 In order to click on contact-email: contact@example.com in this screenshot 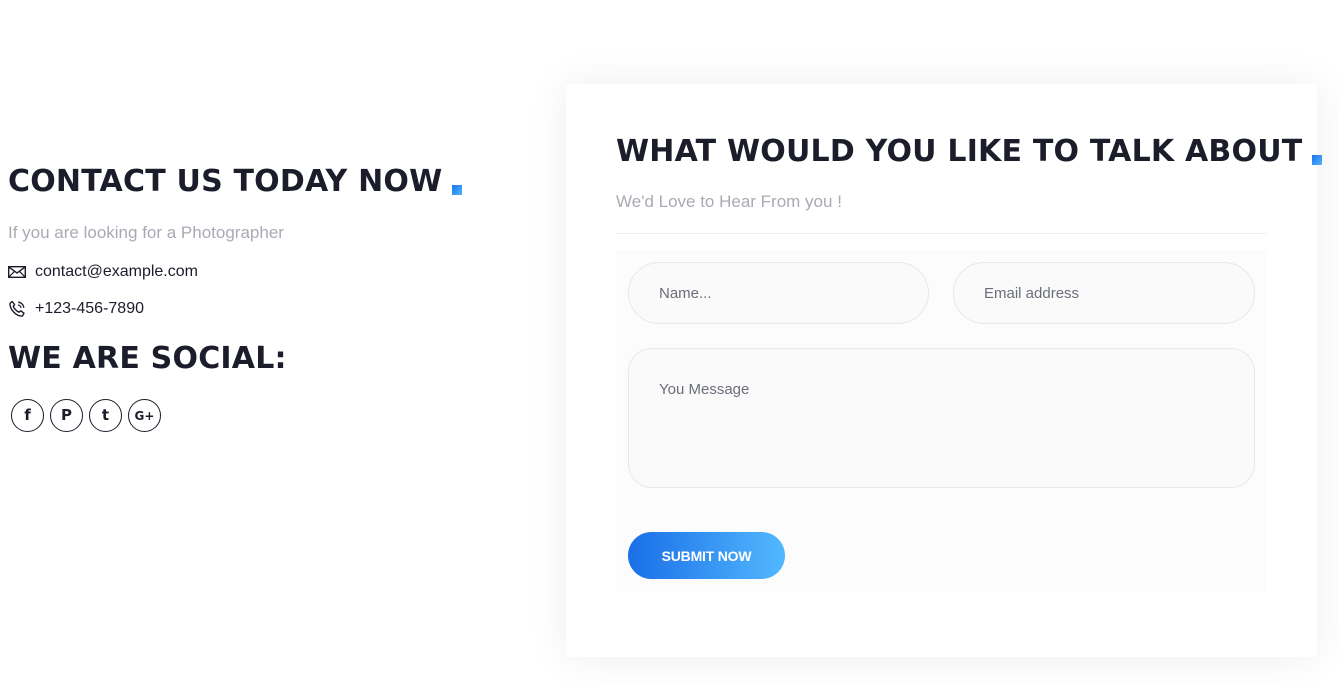, I will do `click(116, 272)`.